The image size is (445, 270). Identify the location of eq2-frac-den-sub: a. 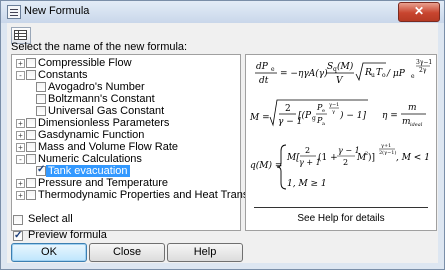
(323, 124).